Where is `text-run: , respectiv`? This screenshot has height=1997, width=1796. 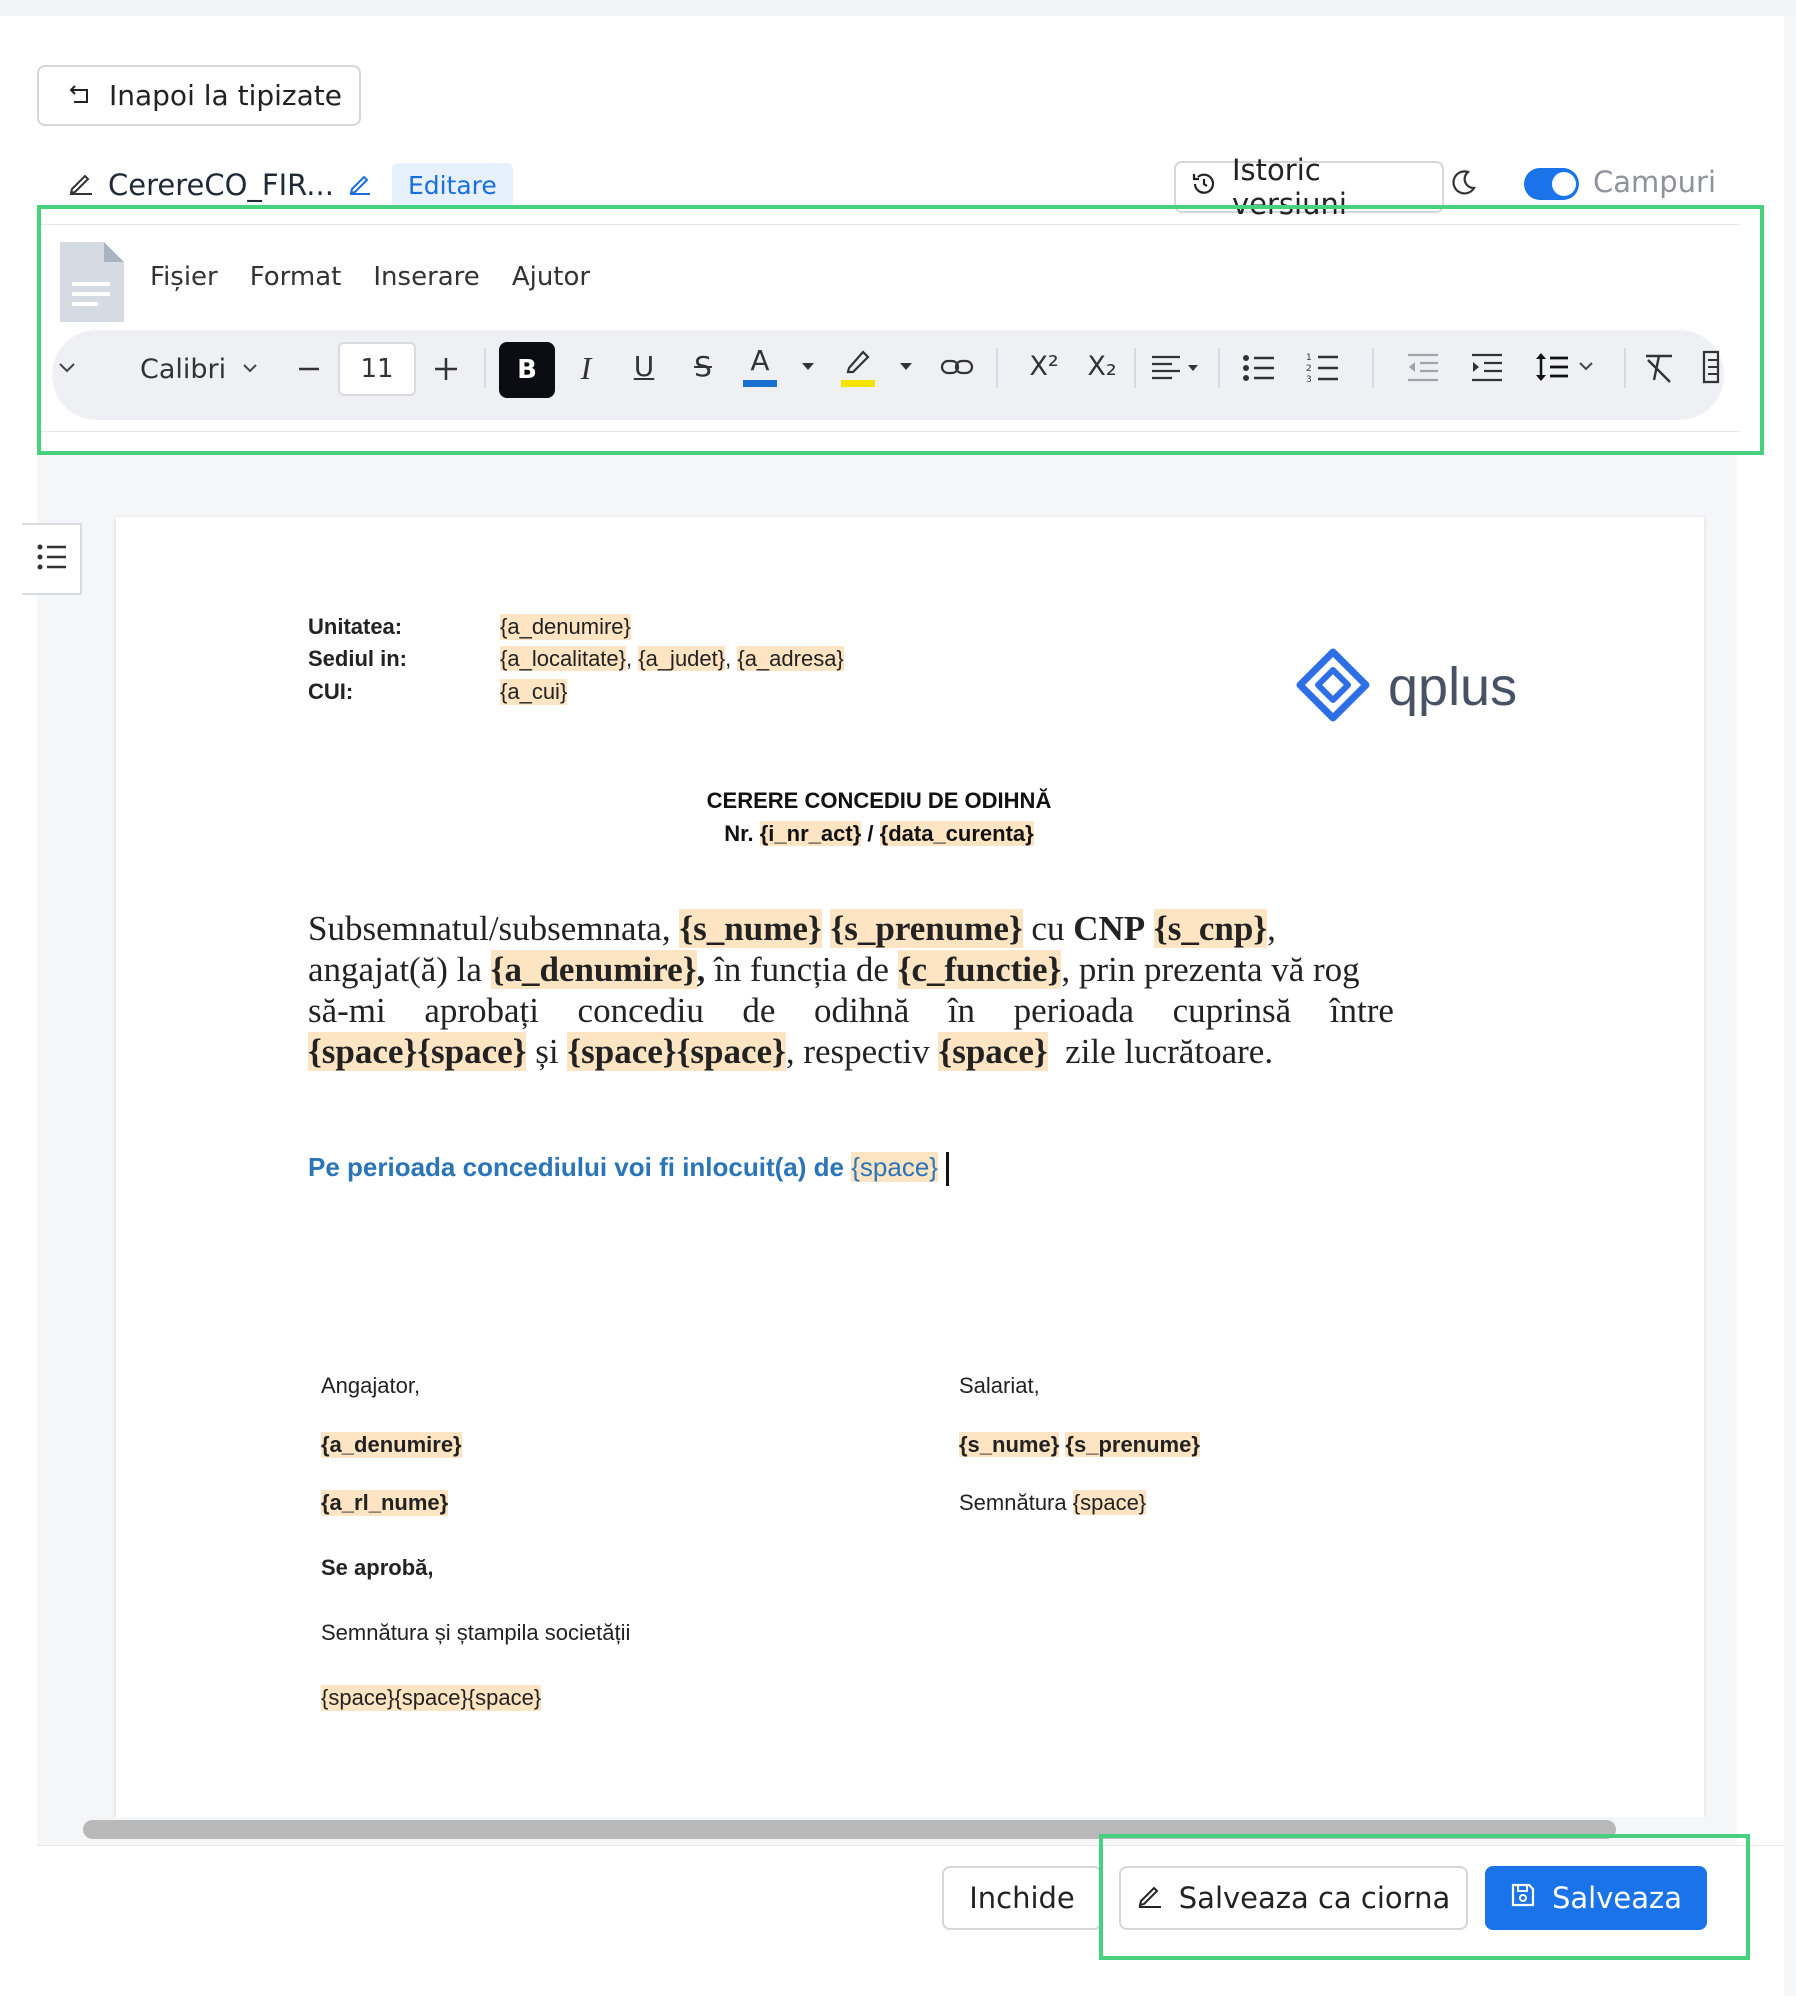
text-run: , respectiv is located at coordinates (857, 1051).